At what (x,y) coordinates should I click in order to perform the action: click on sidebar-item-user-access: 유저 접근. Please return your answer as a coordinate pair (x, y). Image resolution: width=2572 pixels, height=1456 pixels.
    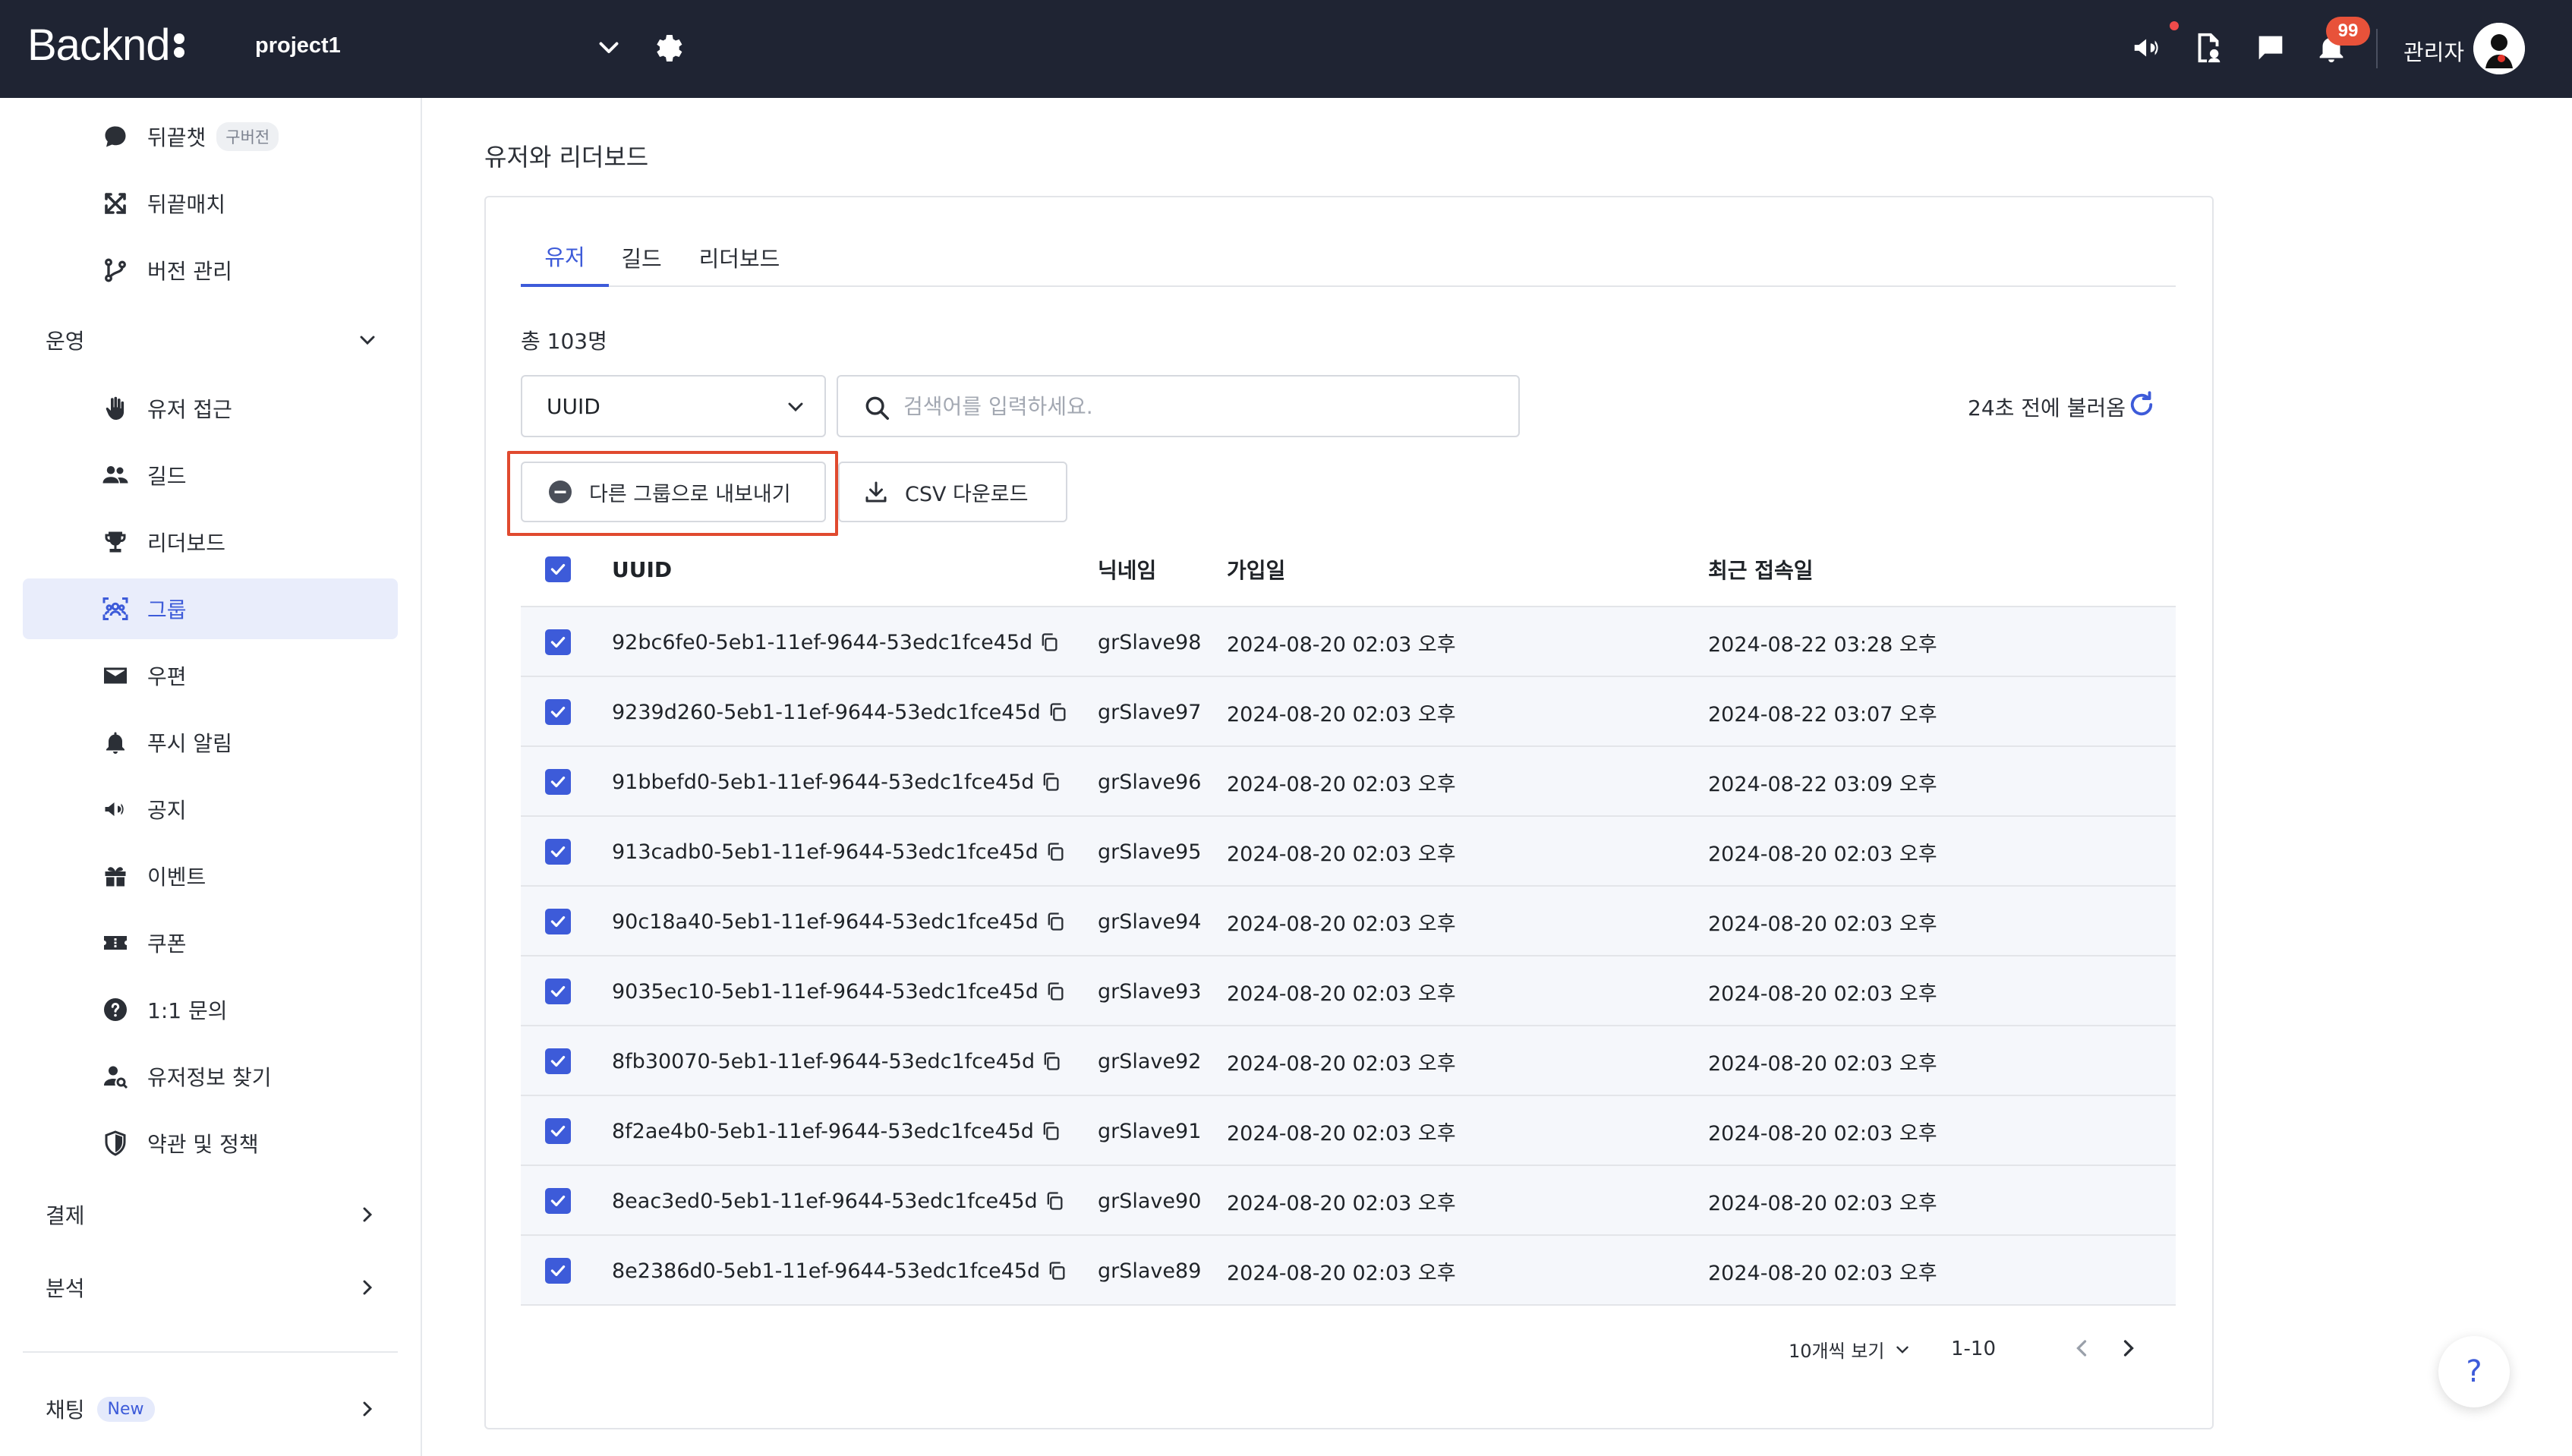
    Looking at the image, I should click on (210, 408).